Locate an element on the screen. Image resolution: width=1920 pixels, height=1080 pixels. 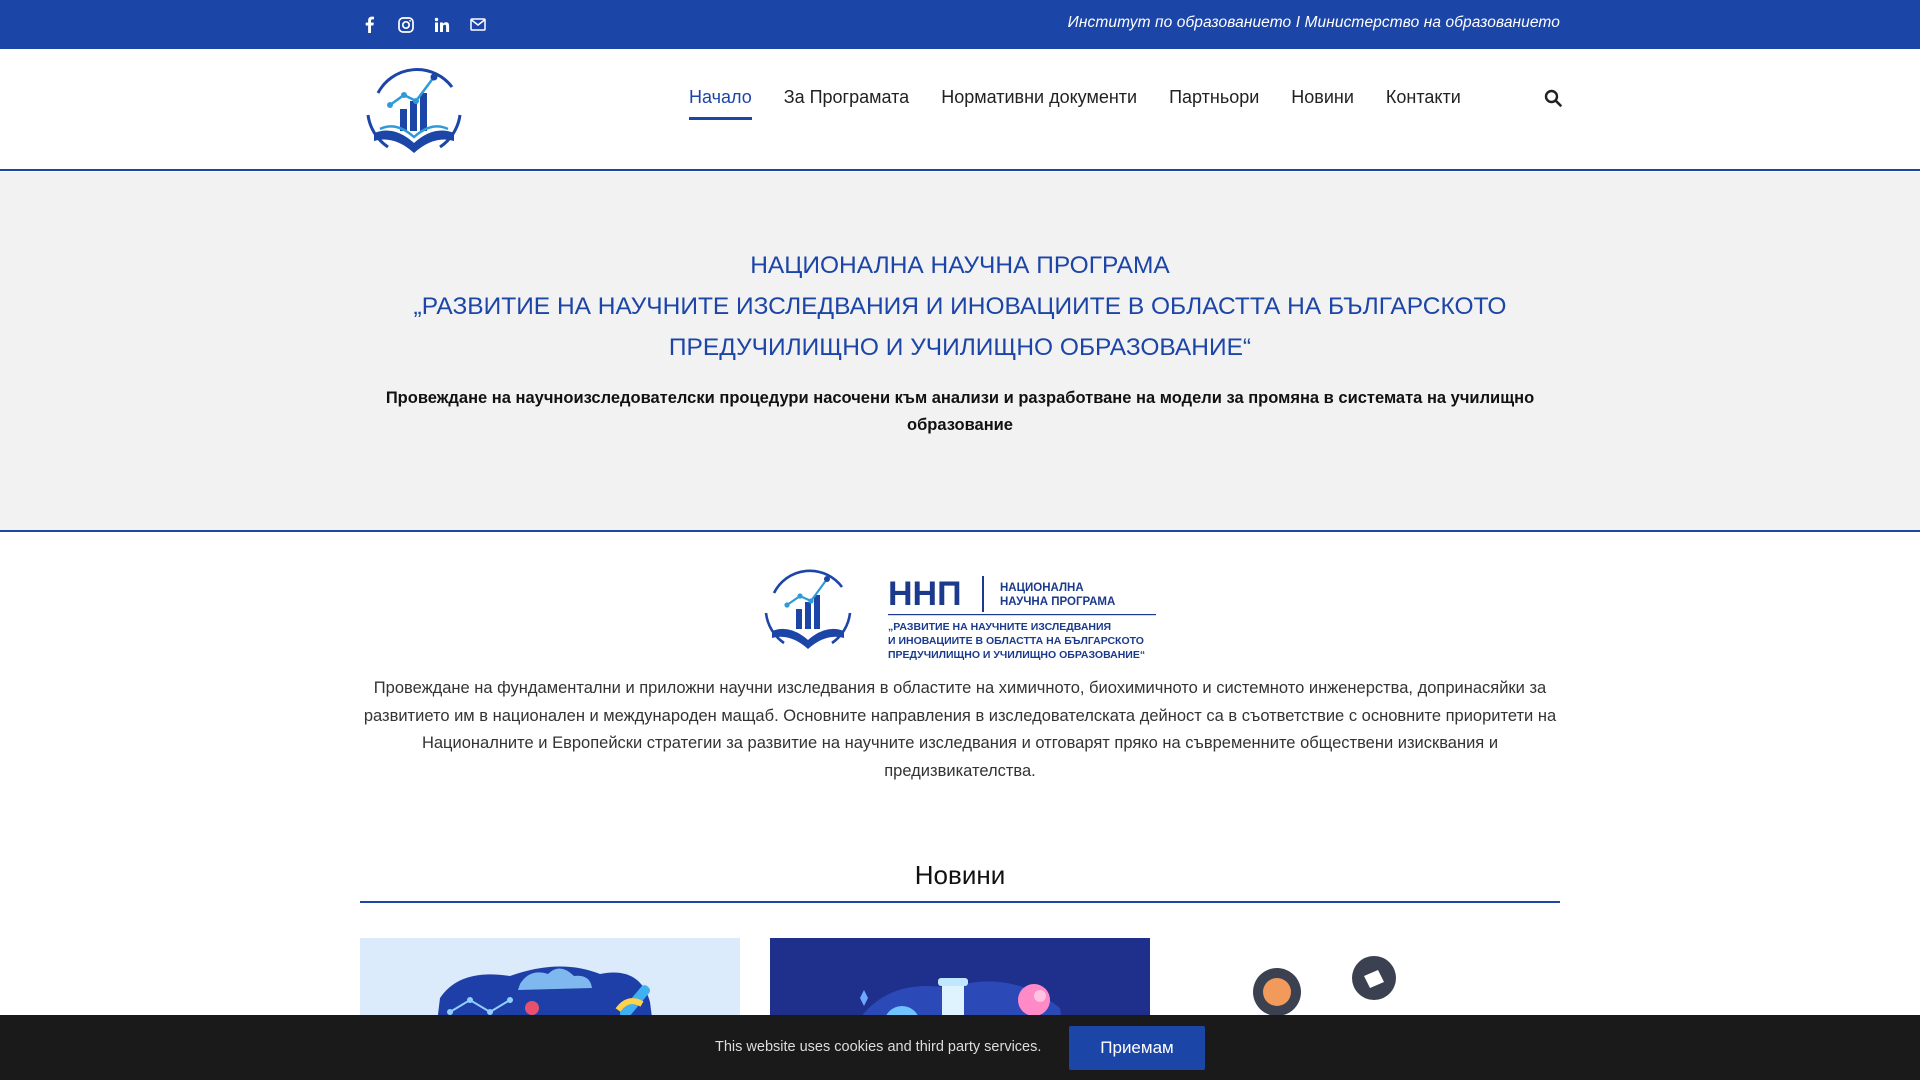
accept-cookies-button: Приемам is located at coordinates (1137, 1048).